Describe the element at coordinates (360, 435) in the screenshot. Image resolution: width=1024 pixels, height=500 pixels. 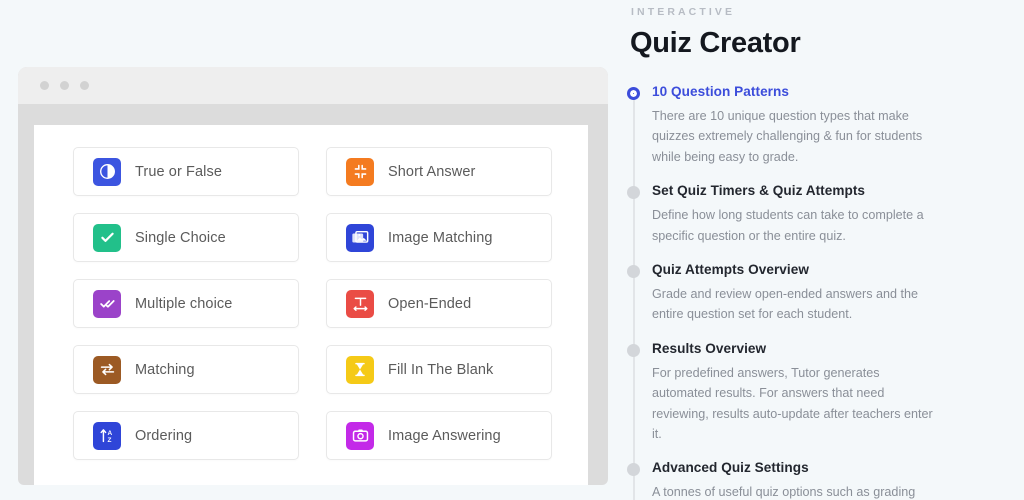
I see `camera-icon` at that location.